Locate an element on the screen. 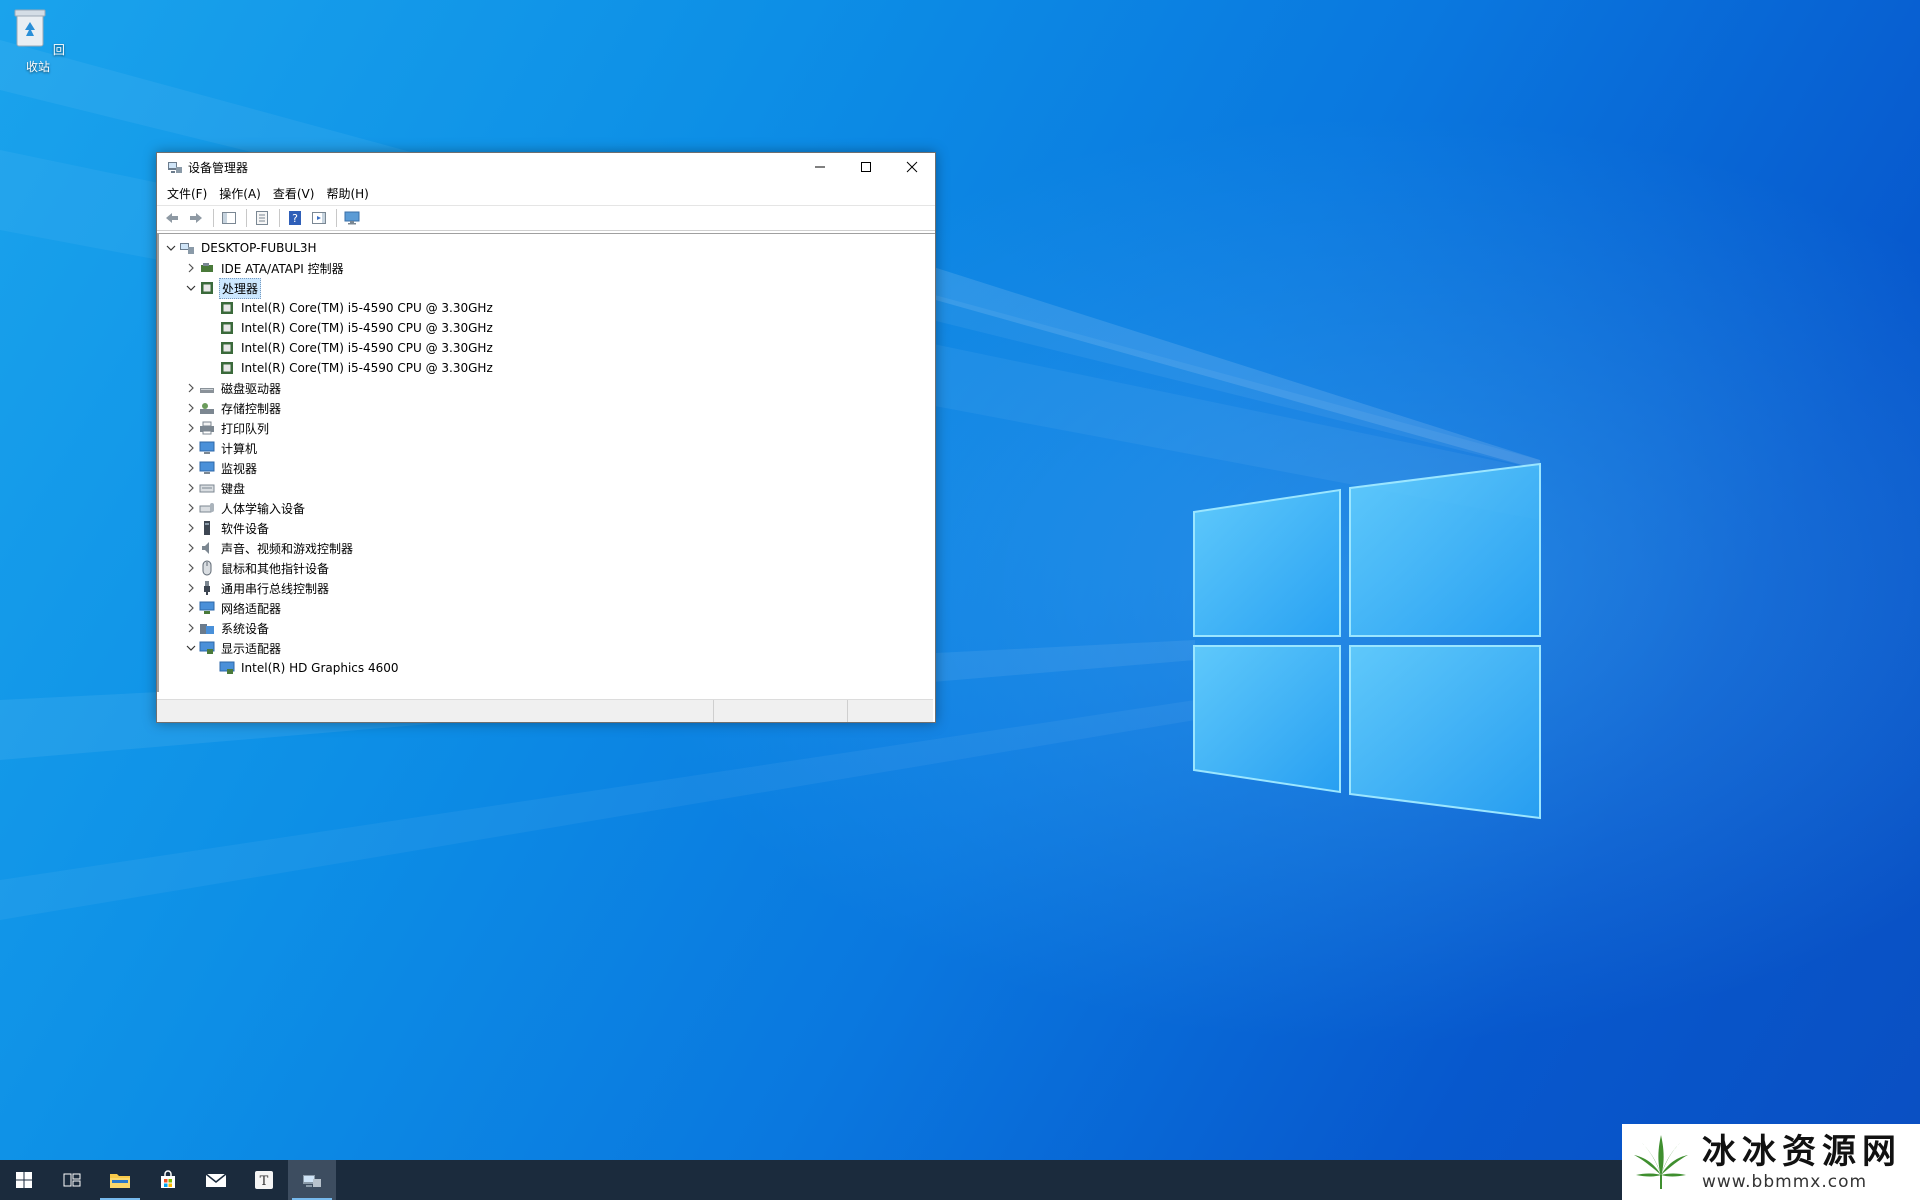 The height and width of the screenshot is (1200, 1920). taskbar-typora: T is located at coordinates (264, 1180).